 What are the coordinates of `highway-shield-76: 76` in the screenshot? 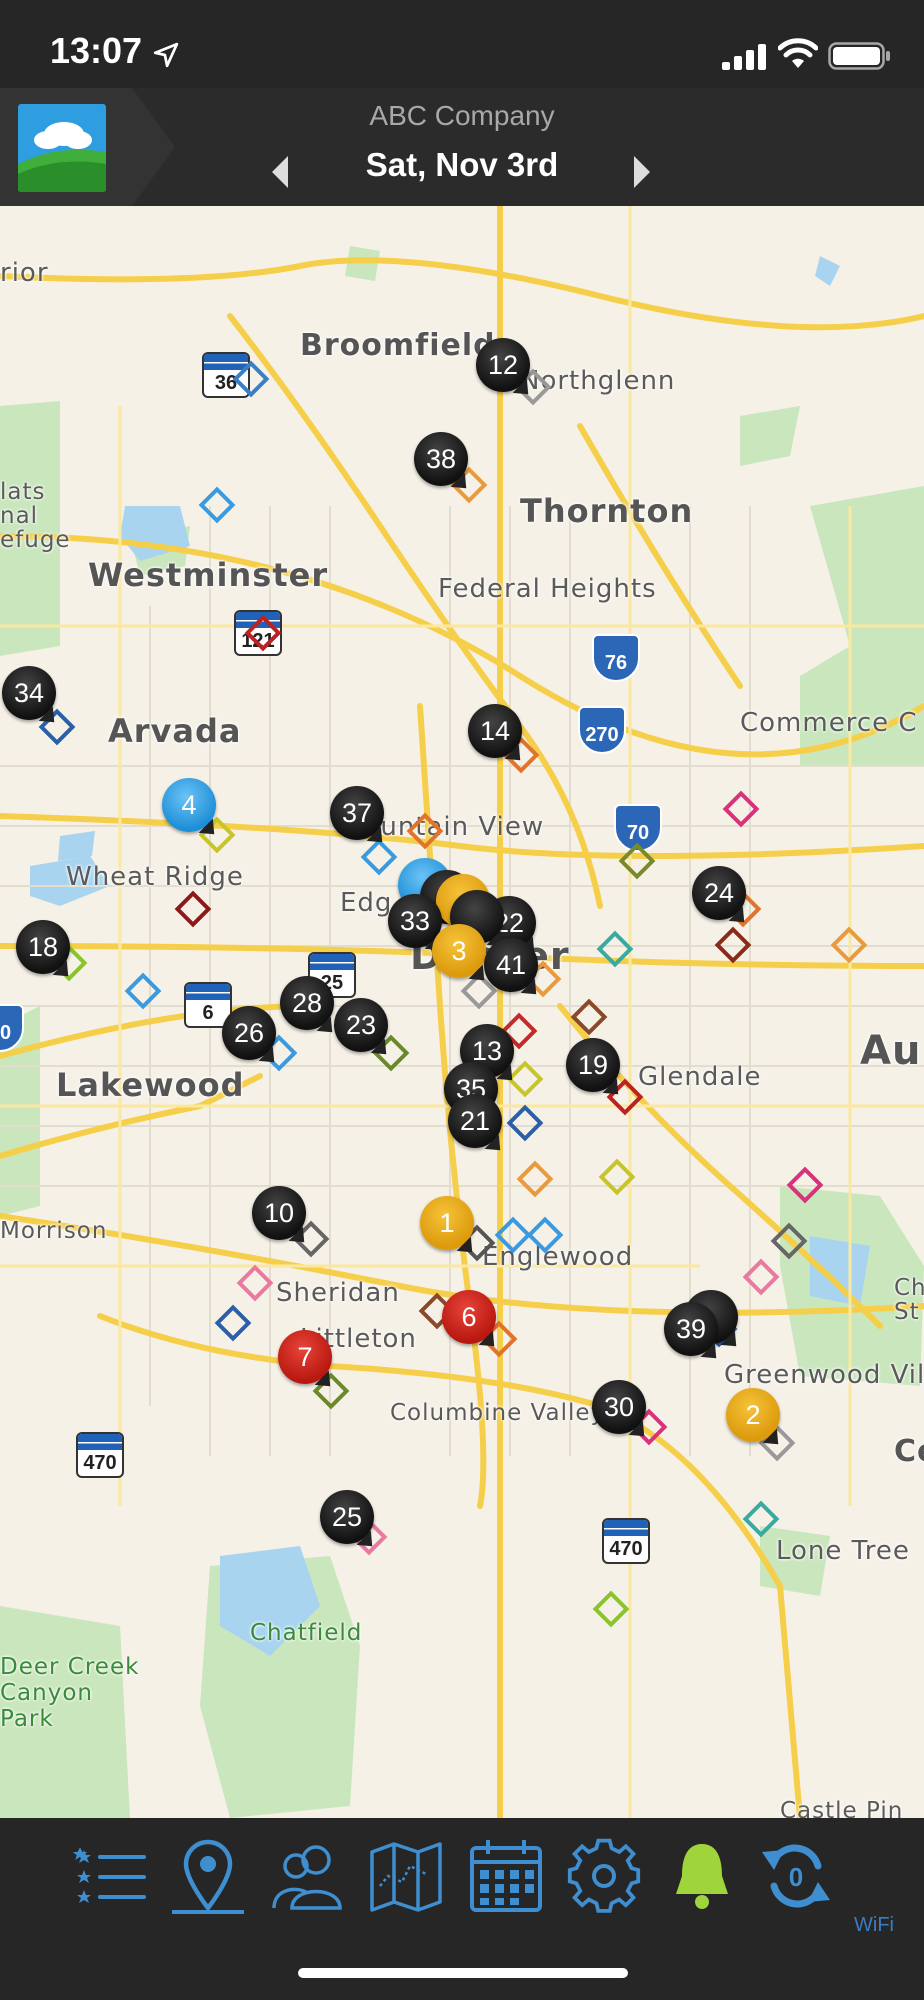 It's located at (616, 658).